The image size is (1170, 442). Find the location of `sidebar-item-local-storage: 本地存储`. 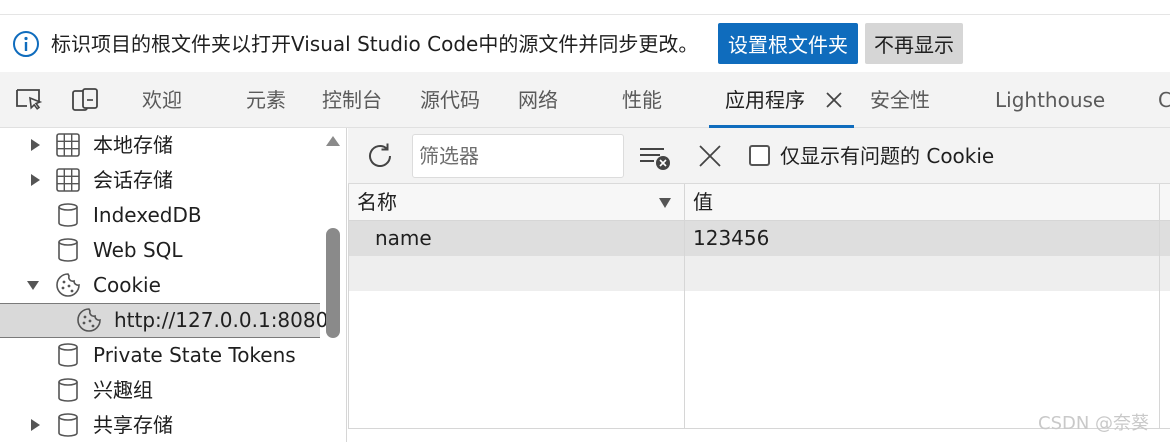

sidebar-item-local-storage: 本地存储 is located at coordinates (160, 145).